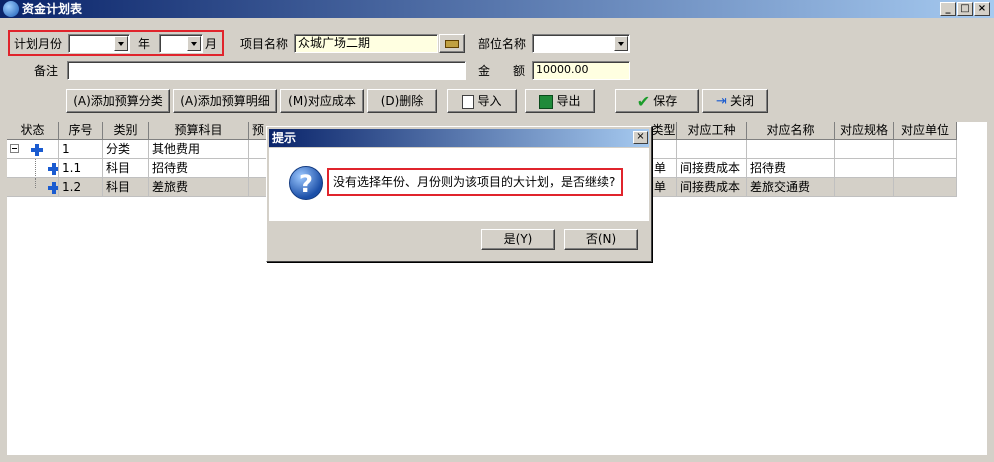  What do you see at coordinates (52, 9) in the screenshot?
I see `window-title: 资金计划表` at bounding box center [52, 9].